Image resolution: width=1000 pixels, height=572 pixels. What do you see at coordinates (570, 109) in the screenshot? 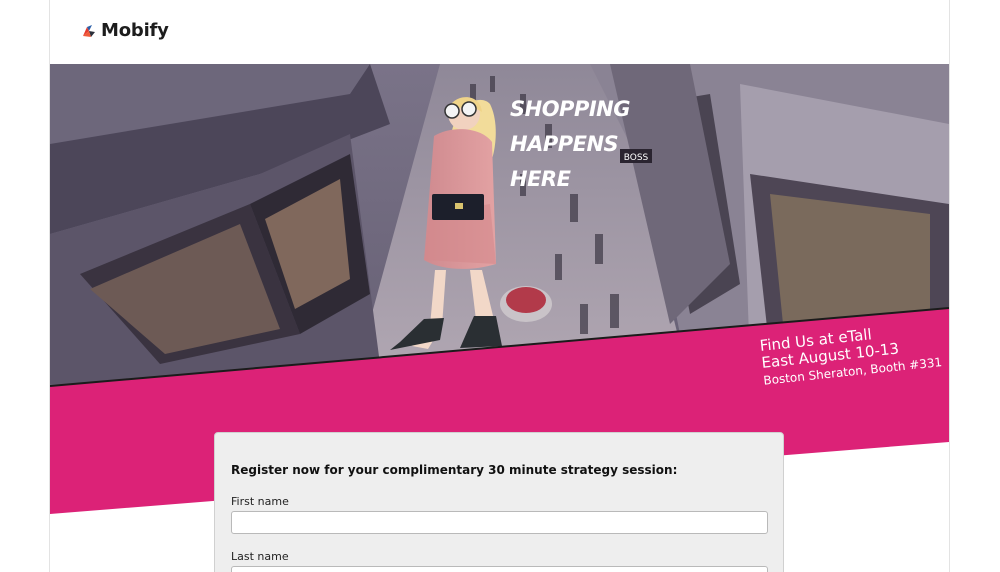
I see `hero-headline-line: SHOPPING` at bounding box center [570, 109].